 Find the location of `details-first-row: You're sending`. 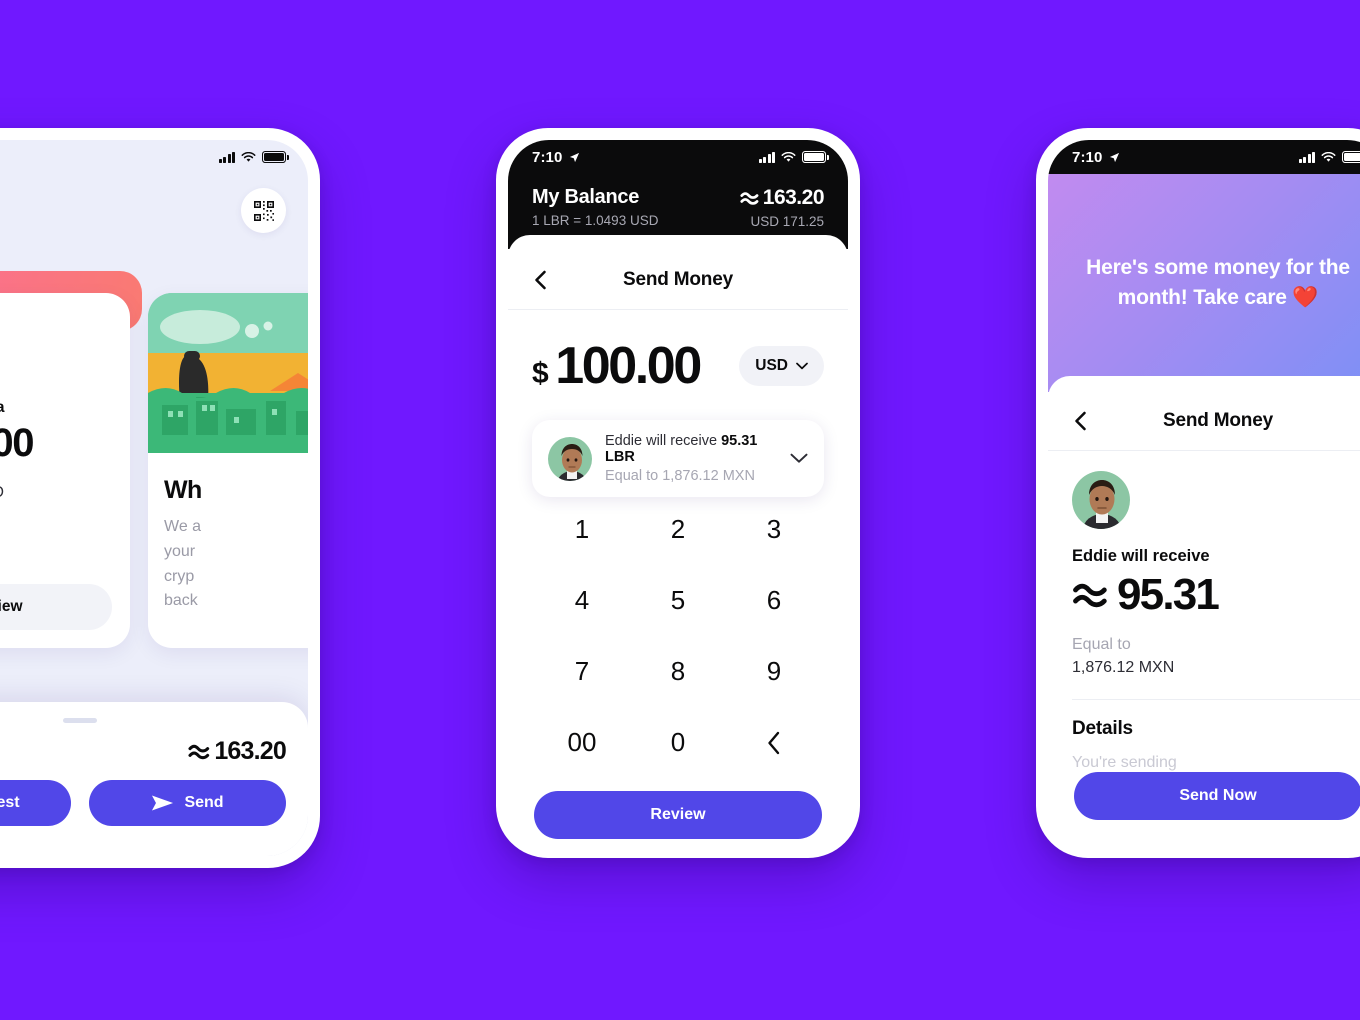

details-first-row: You're sending is located at coordinates (1124, 762).